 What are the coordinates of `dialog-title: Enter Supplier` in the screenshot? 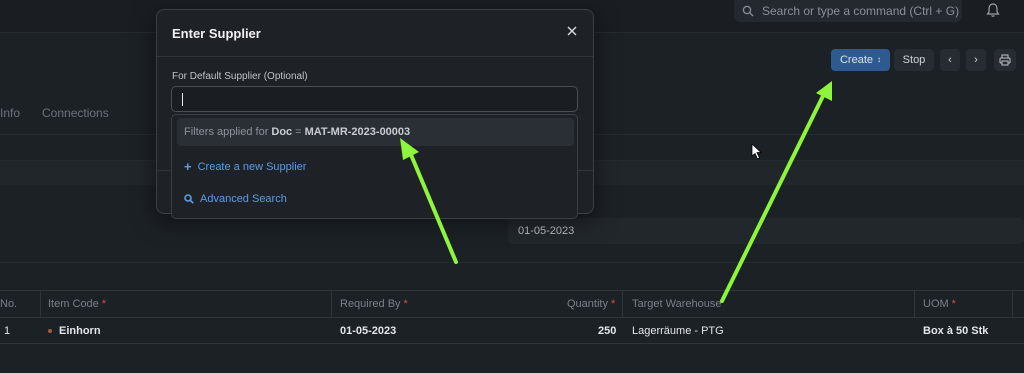 It's located at (216, 33).